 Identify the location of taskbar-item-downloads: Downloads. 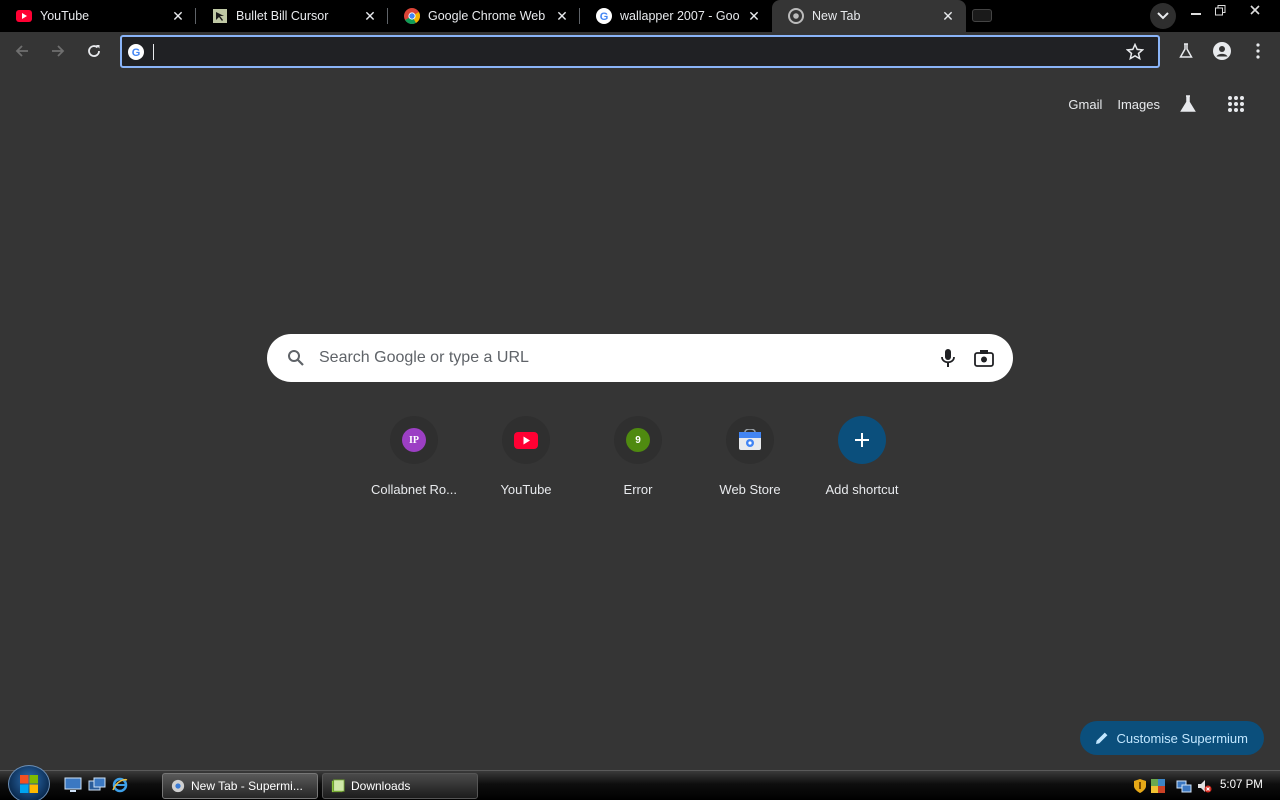
(400, 786).